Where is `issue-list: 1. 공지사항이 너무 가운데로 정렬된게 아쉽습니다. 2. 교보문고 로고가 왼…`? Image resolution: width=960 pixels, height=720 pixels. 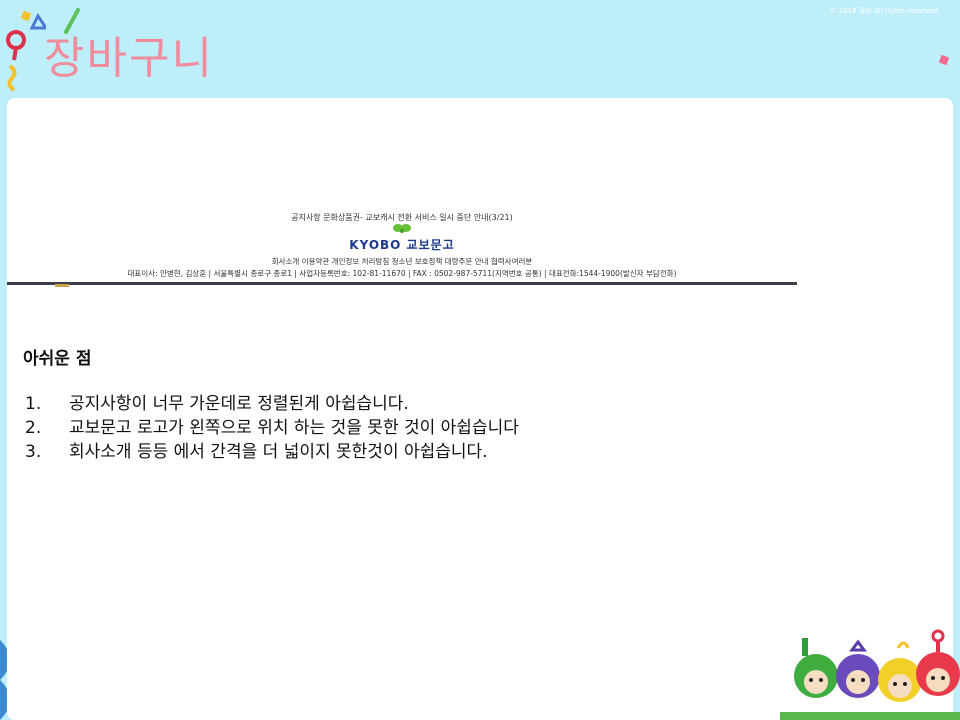
issue-list: 1. 공지사항이 너무 가운데로 정렬된게 아쉽습니다. 2. 교보문고 로고가 왼… is located at coordinates (272, 428).